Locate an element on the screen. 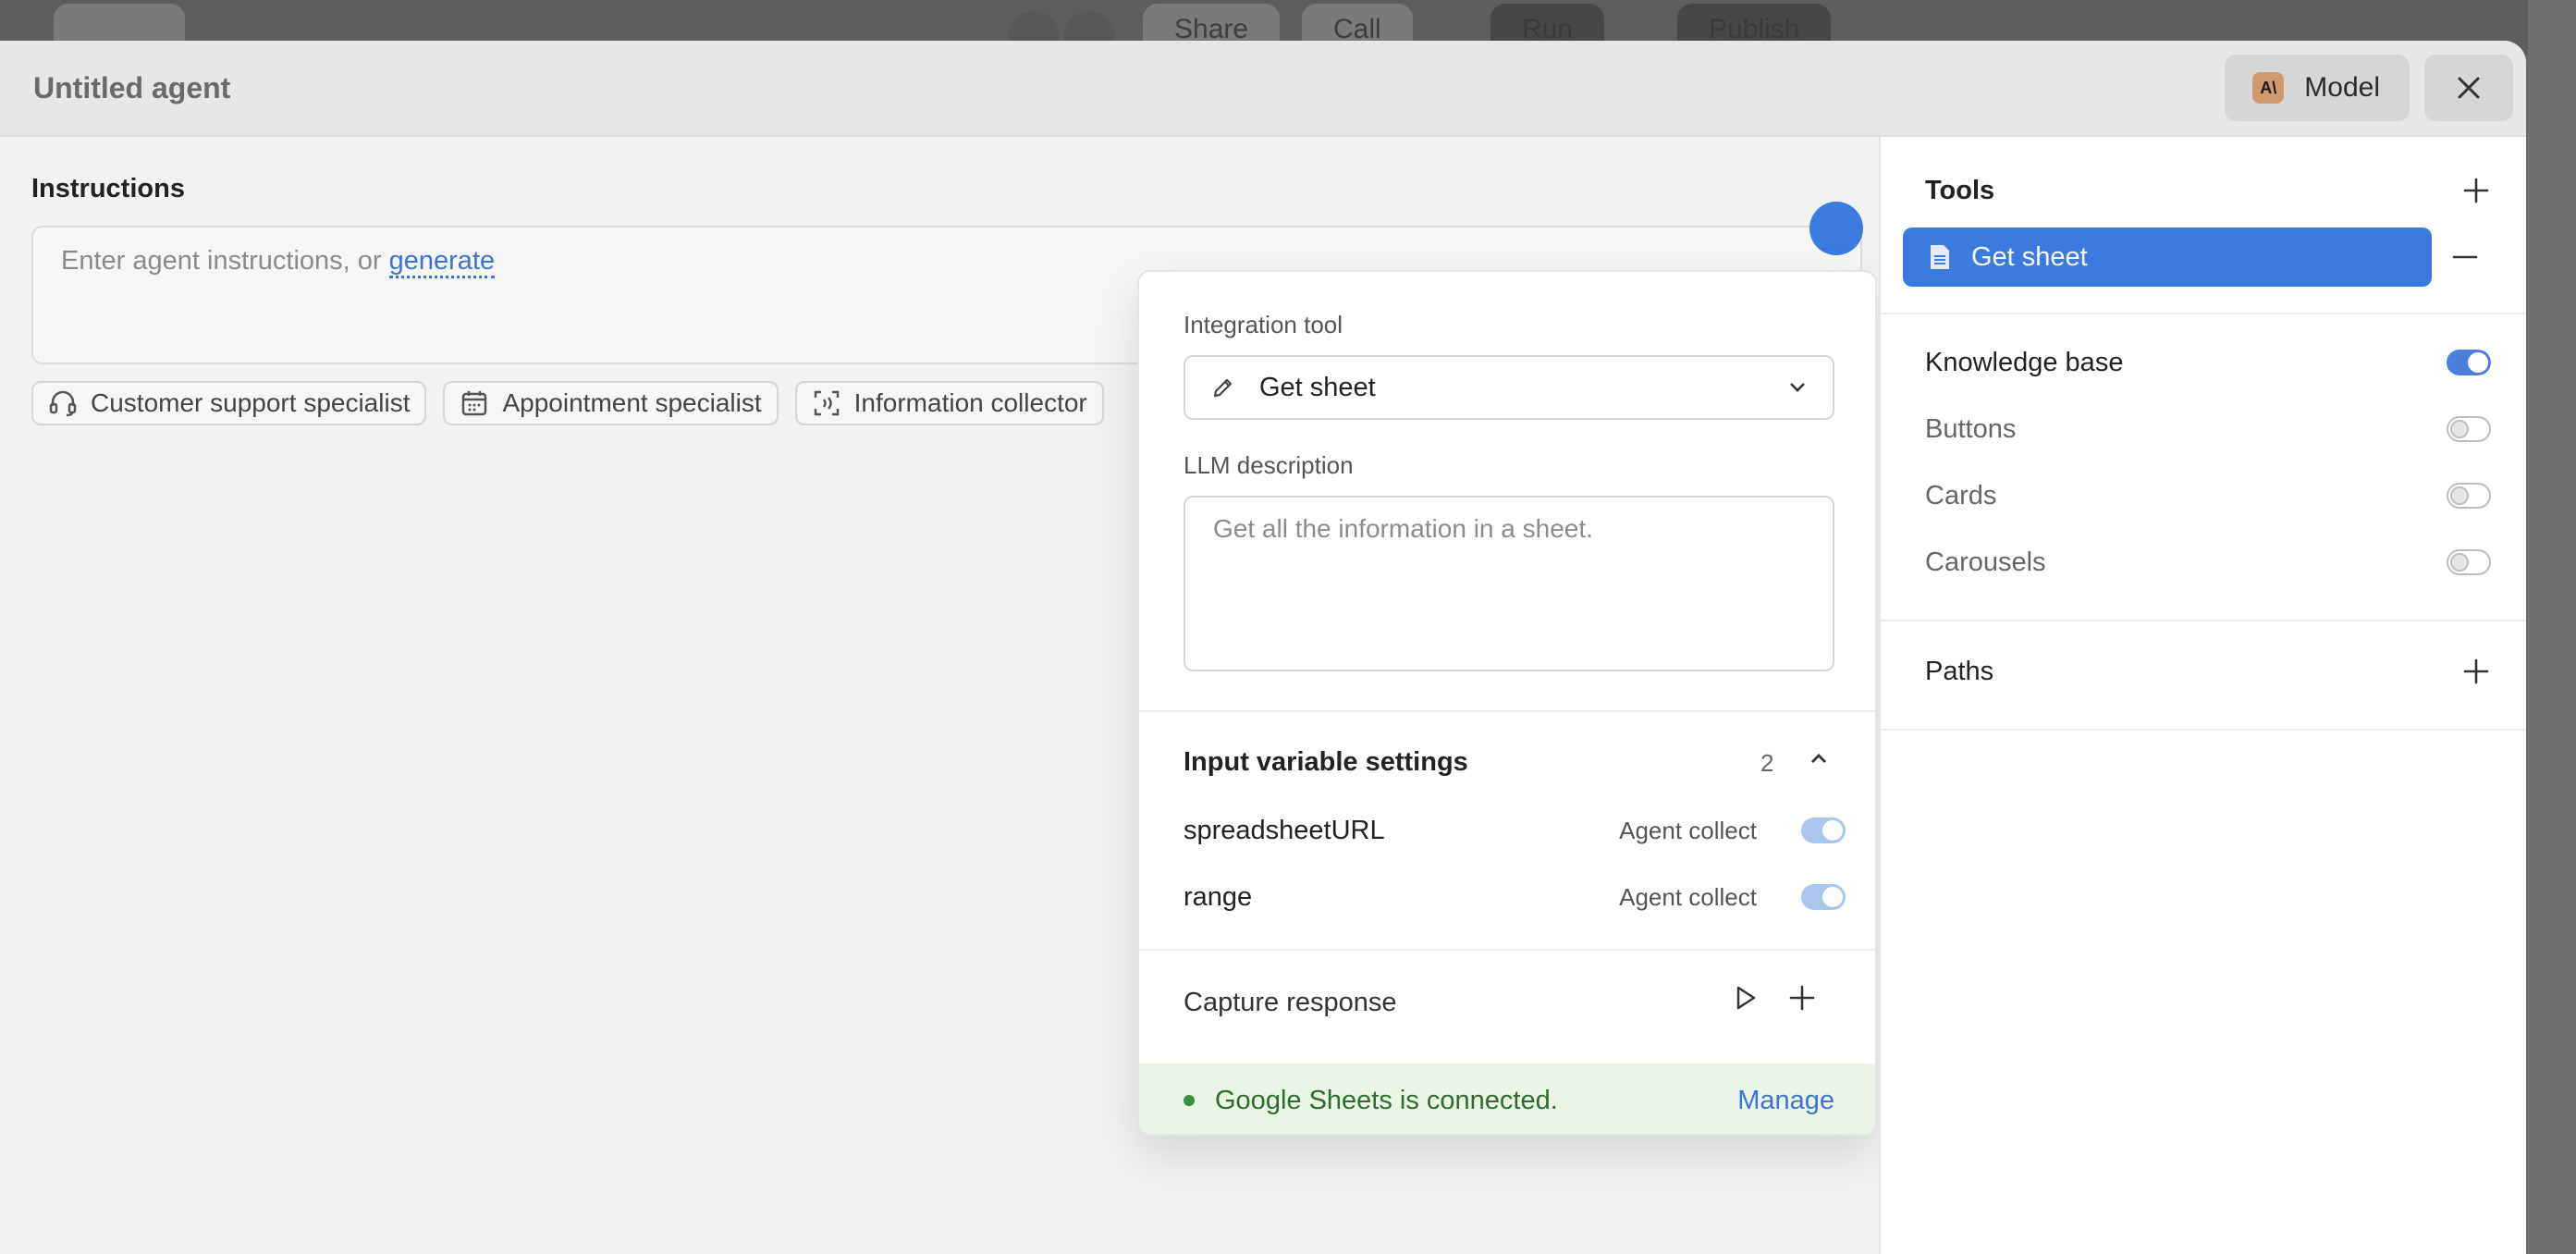 The width and height of the screenshot is (2576, 1254). calendar-icon is located at coordinates (475, 404).